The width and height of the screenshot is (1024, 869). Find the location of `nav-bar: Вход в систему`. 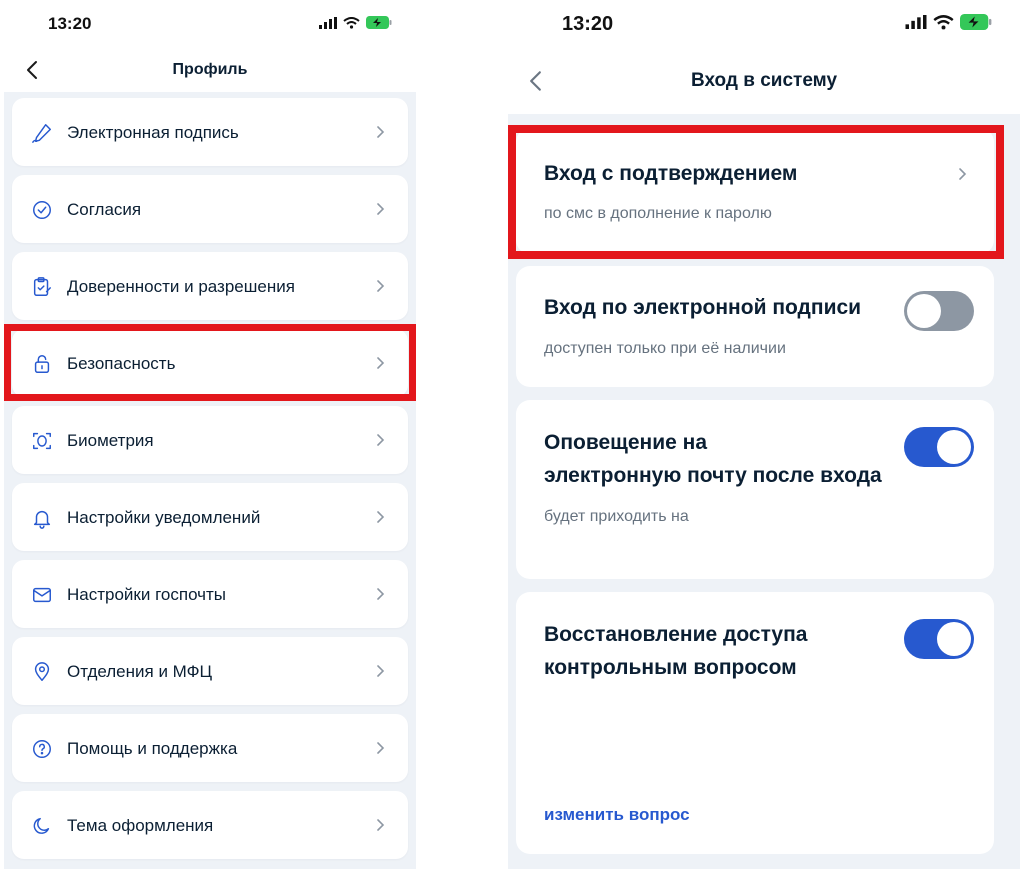

nav-bar: Вход в систему is located at coordinates (764, 81).